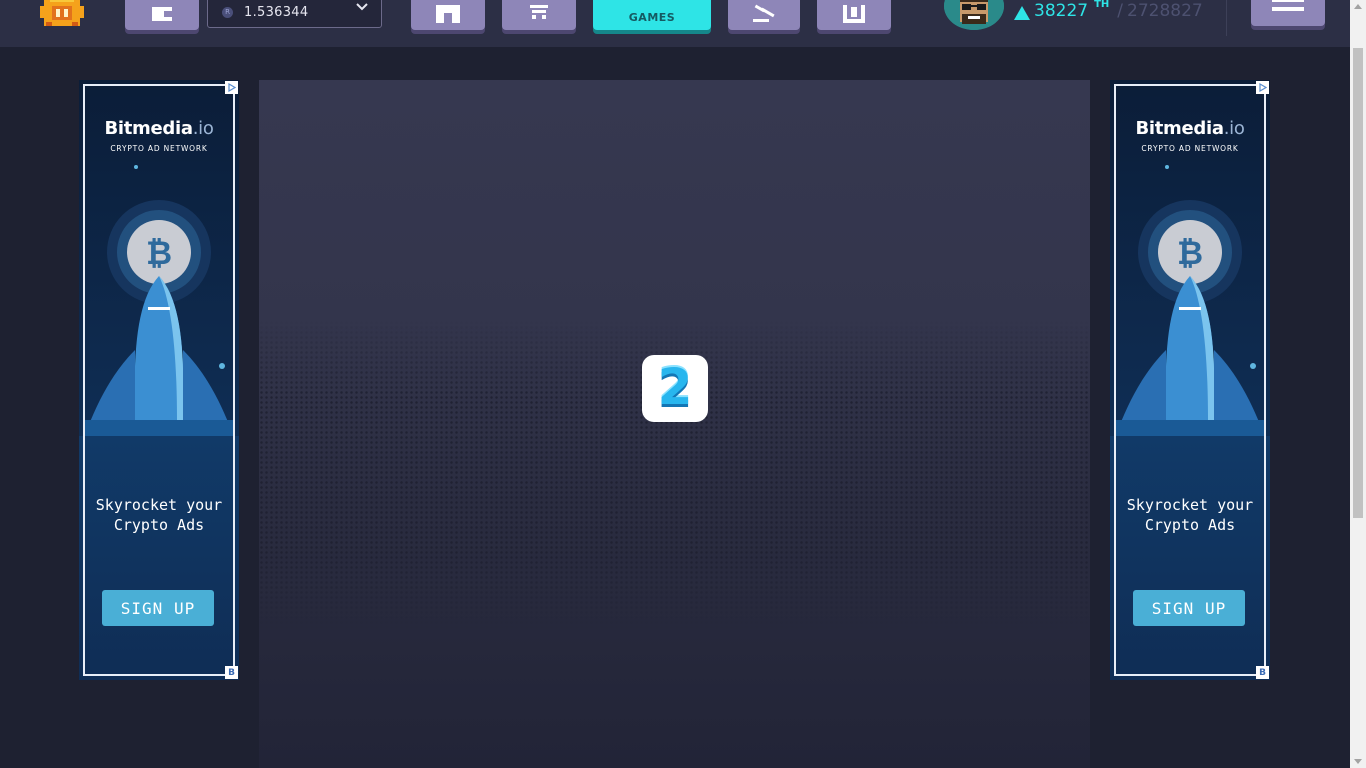 The width and height of the screenshot is (1366, 768). I want to click on home-icon, so click(448, 14).